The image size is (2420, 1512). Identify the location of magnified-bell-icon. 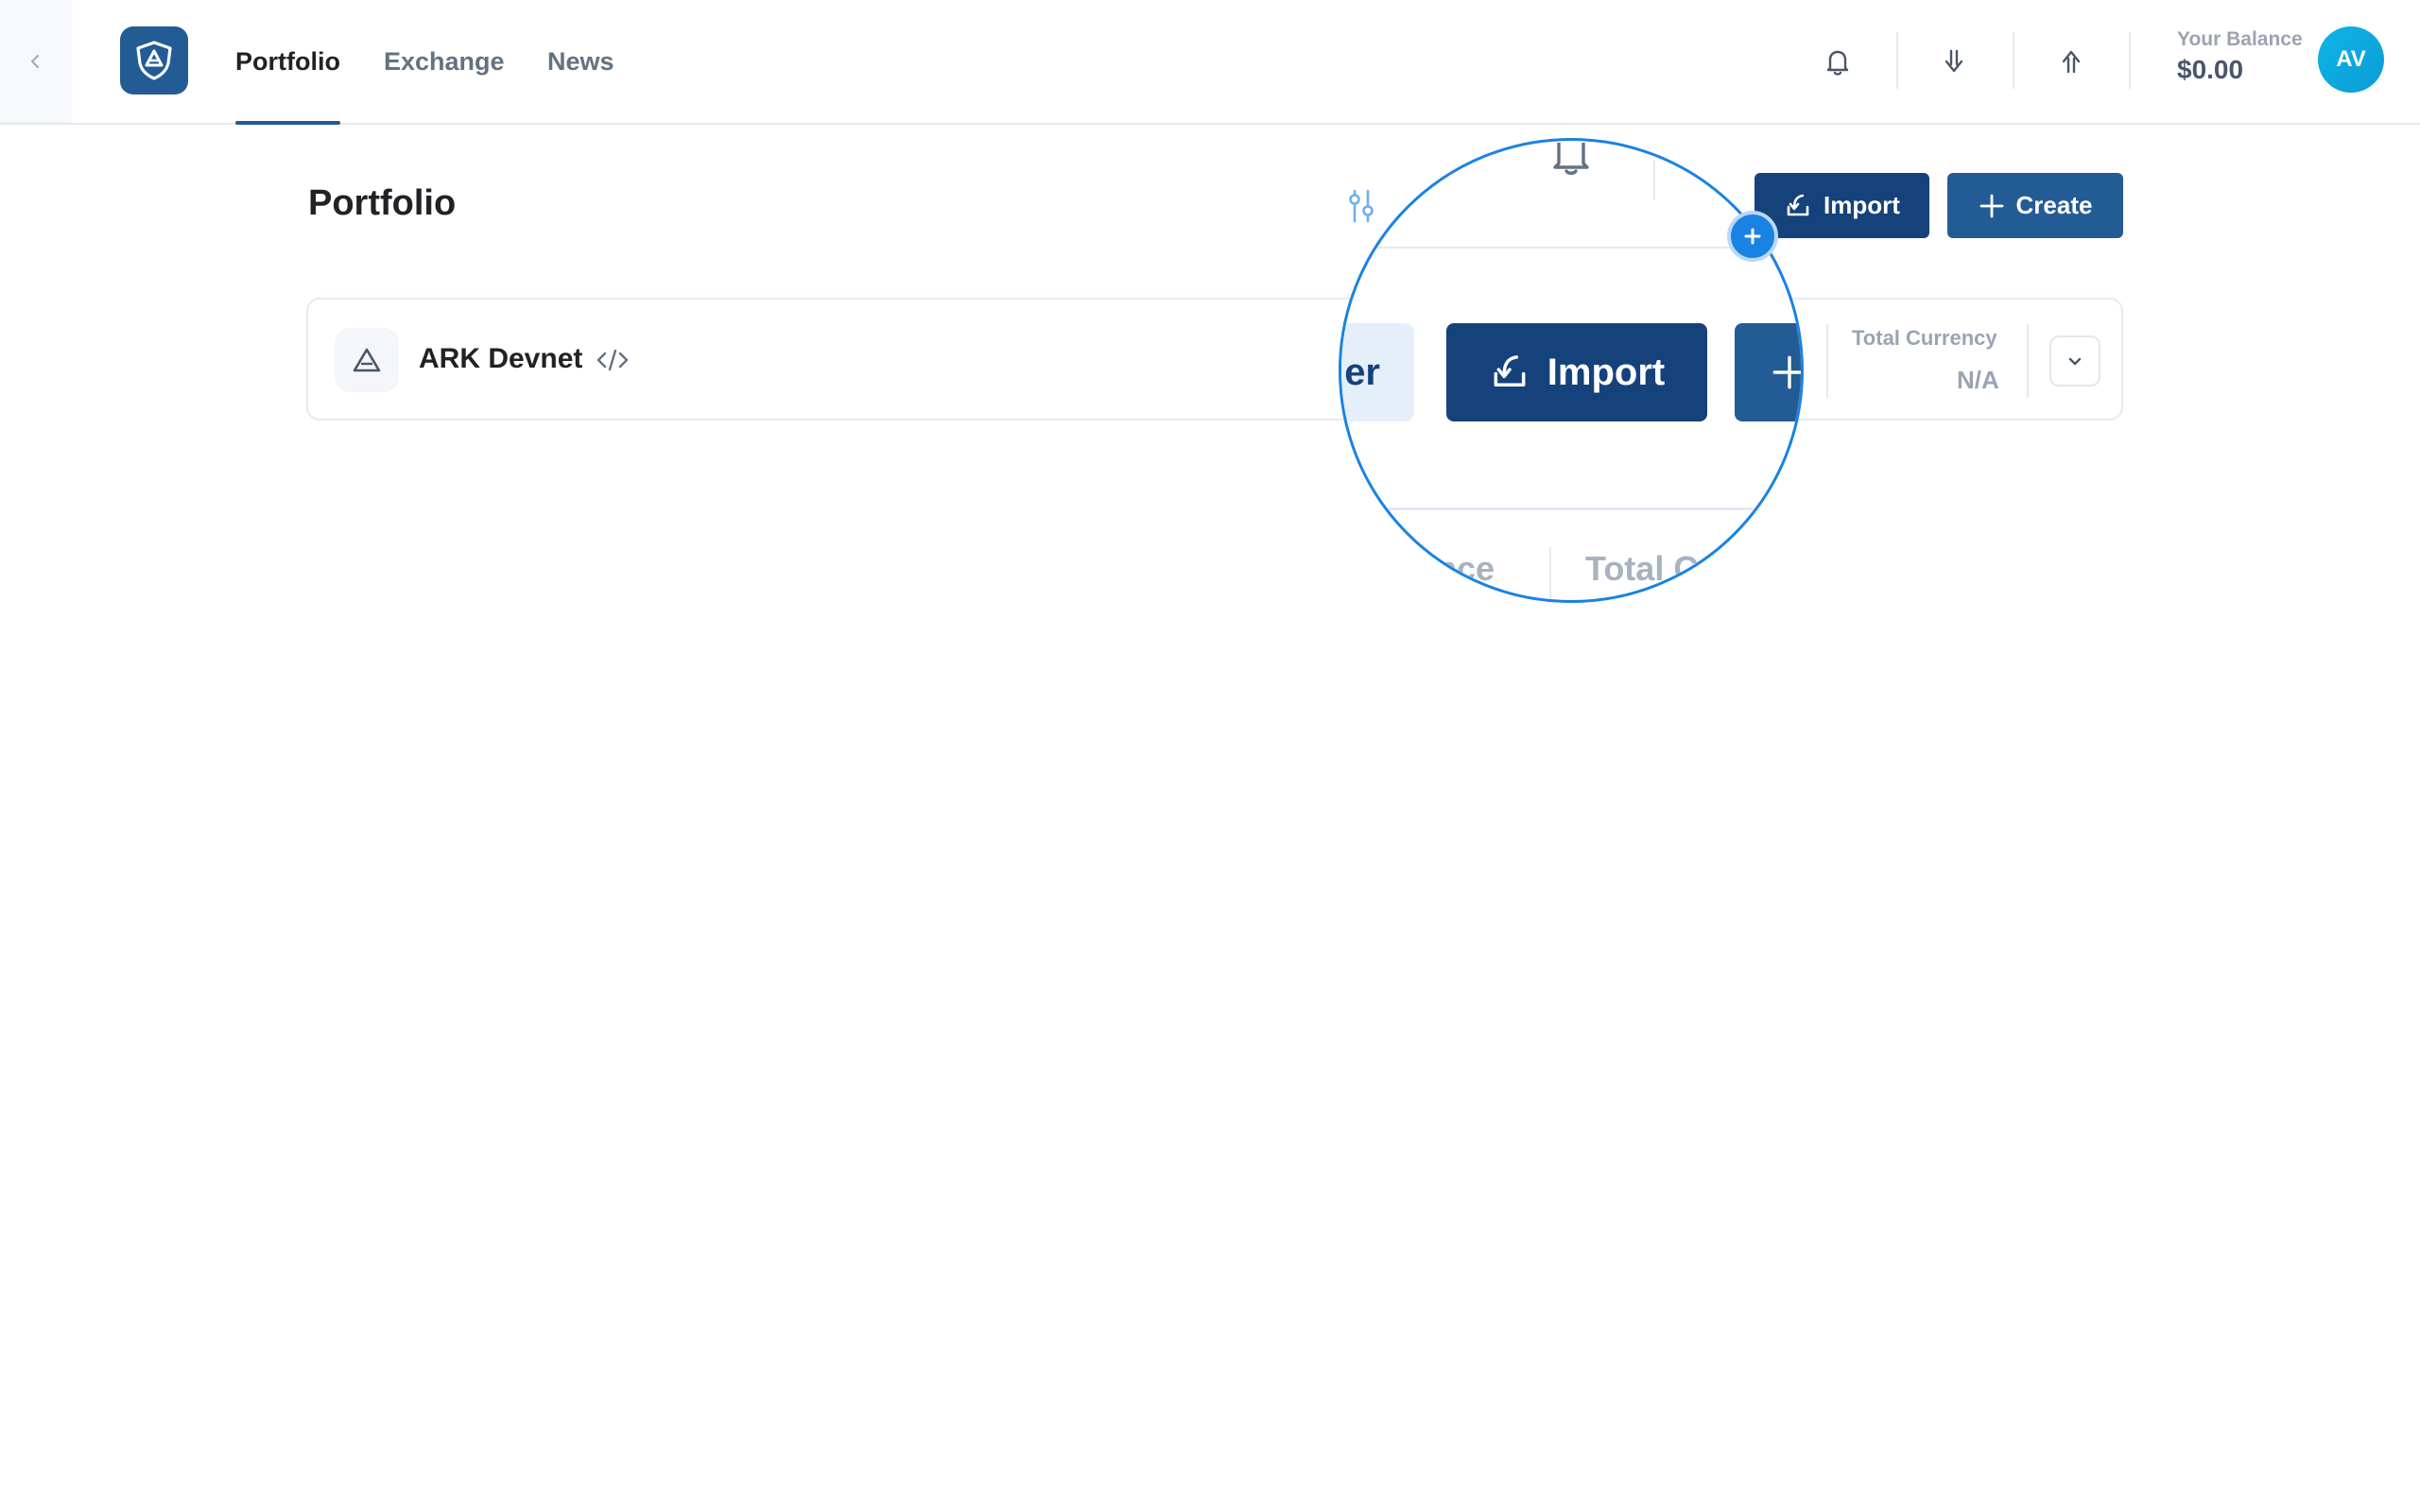
(1571, 159).